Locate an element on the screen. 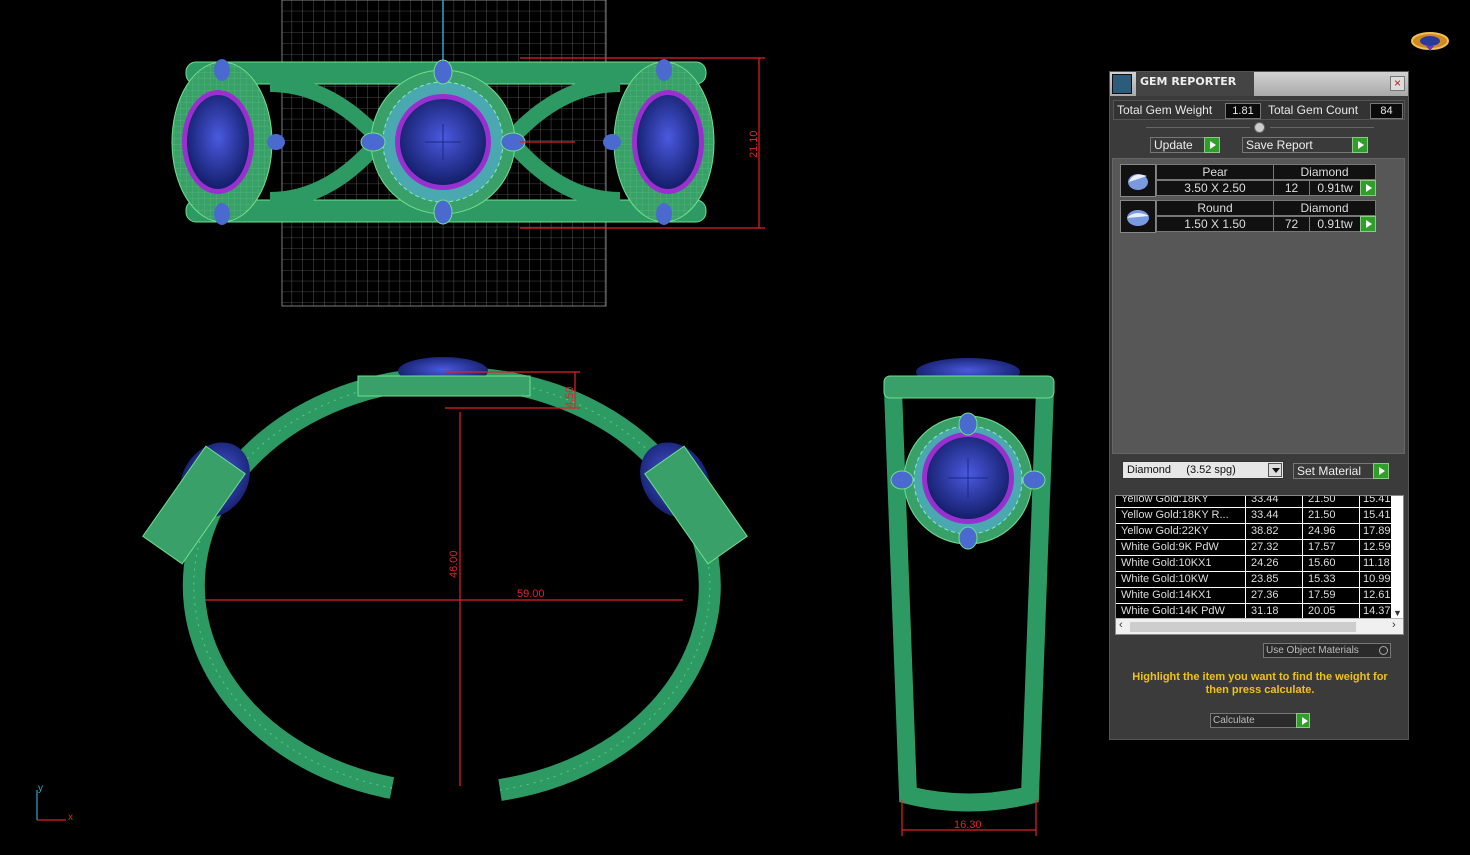 The height and width of the screenshot is (855, 1470). side-view-bracelet is located at coordinates (969, 585).